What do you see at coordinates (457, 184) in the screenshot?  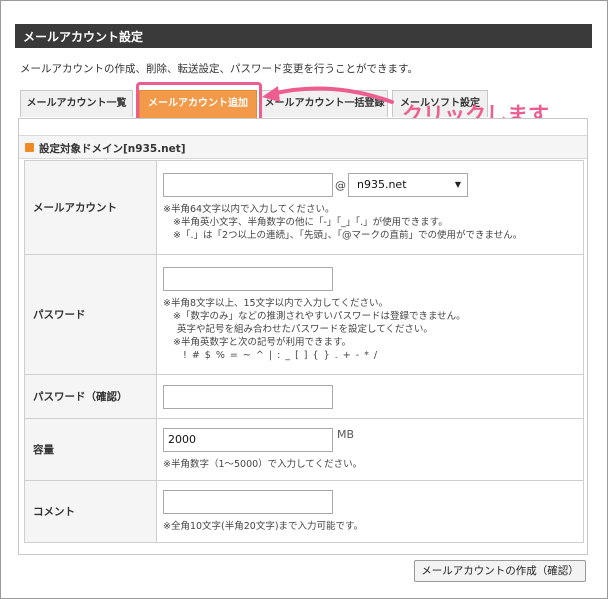 I see `chevron-down-icon: ▼` at bounding box center [457, 184].